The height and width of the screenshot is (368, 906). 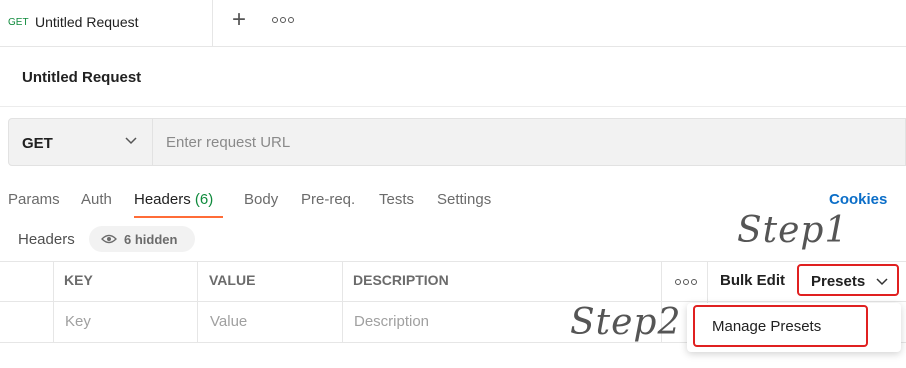 What do you see at coordinates (34, 199) in the screenshot?
I see `tab-params: Params` at bounding box center [34, 199].